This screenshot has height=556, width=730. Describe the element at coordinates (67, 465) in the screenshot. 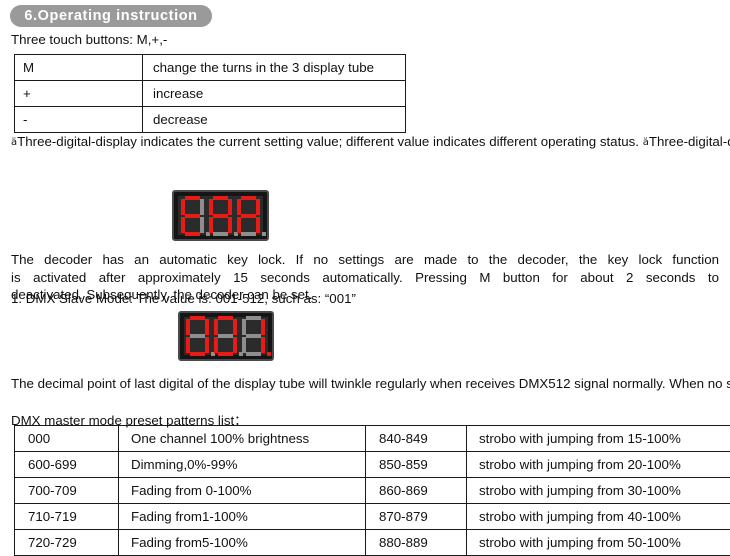

I see `range-cell-left: 600-699` at that location.